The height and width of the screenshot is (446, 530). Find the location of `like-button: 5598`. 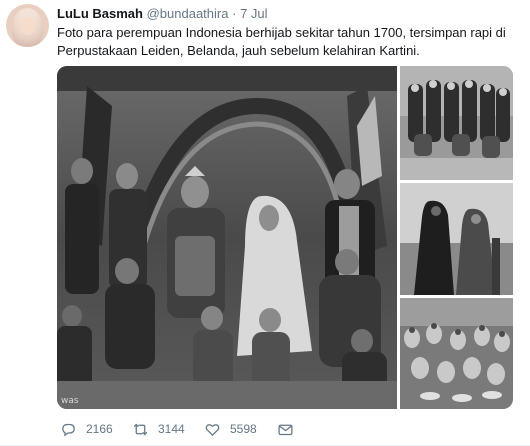

like-button: 5598 is located at coordinates (230, 429).